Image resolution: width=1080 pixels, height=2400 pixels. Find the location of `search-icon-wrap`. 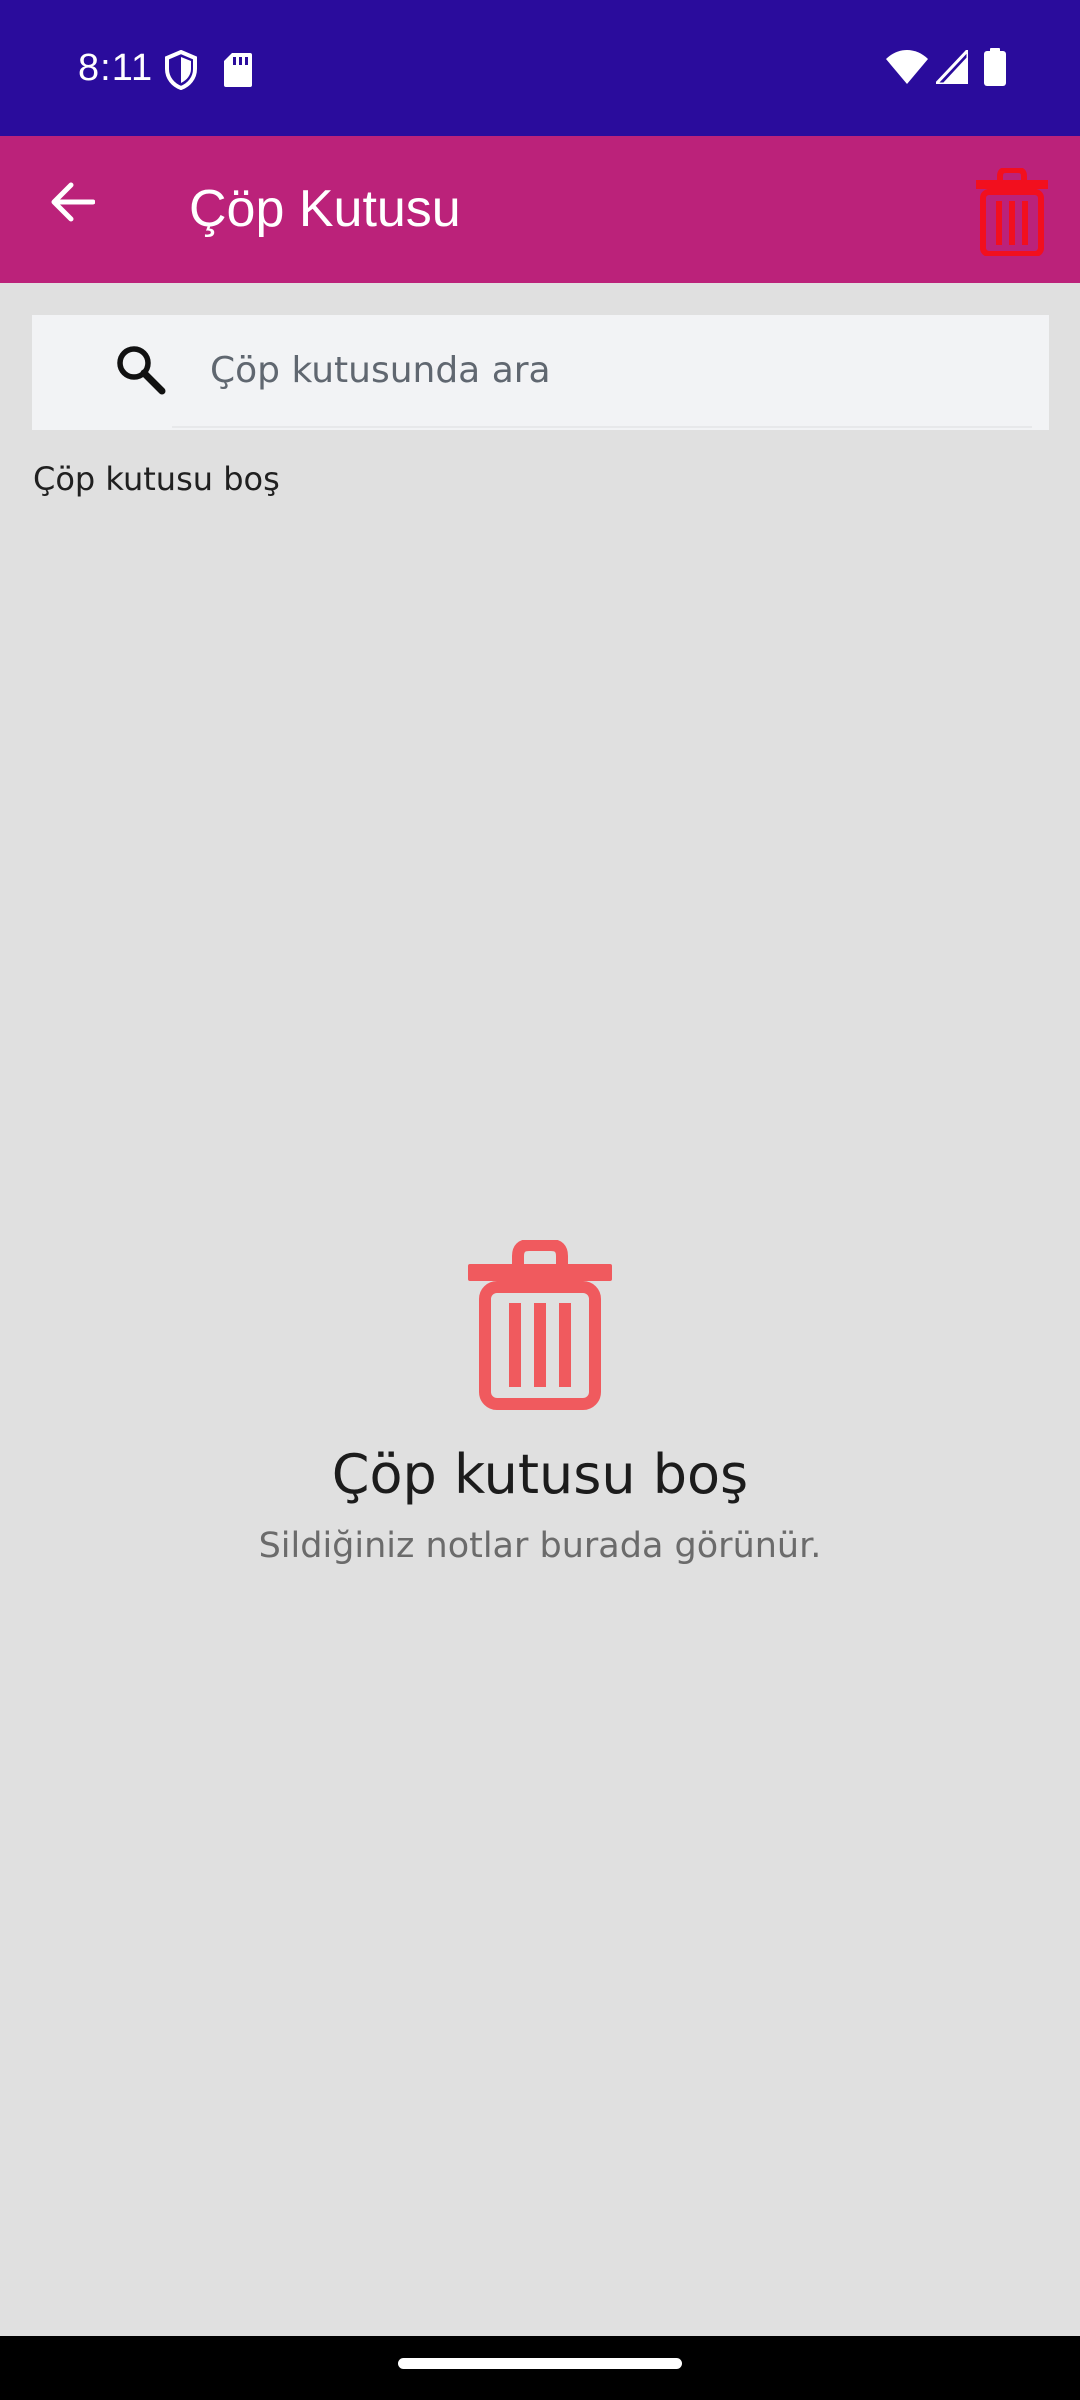

search-icon-wrap is located at coordinates (144, 373).